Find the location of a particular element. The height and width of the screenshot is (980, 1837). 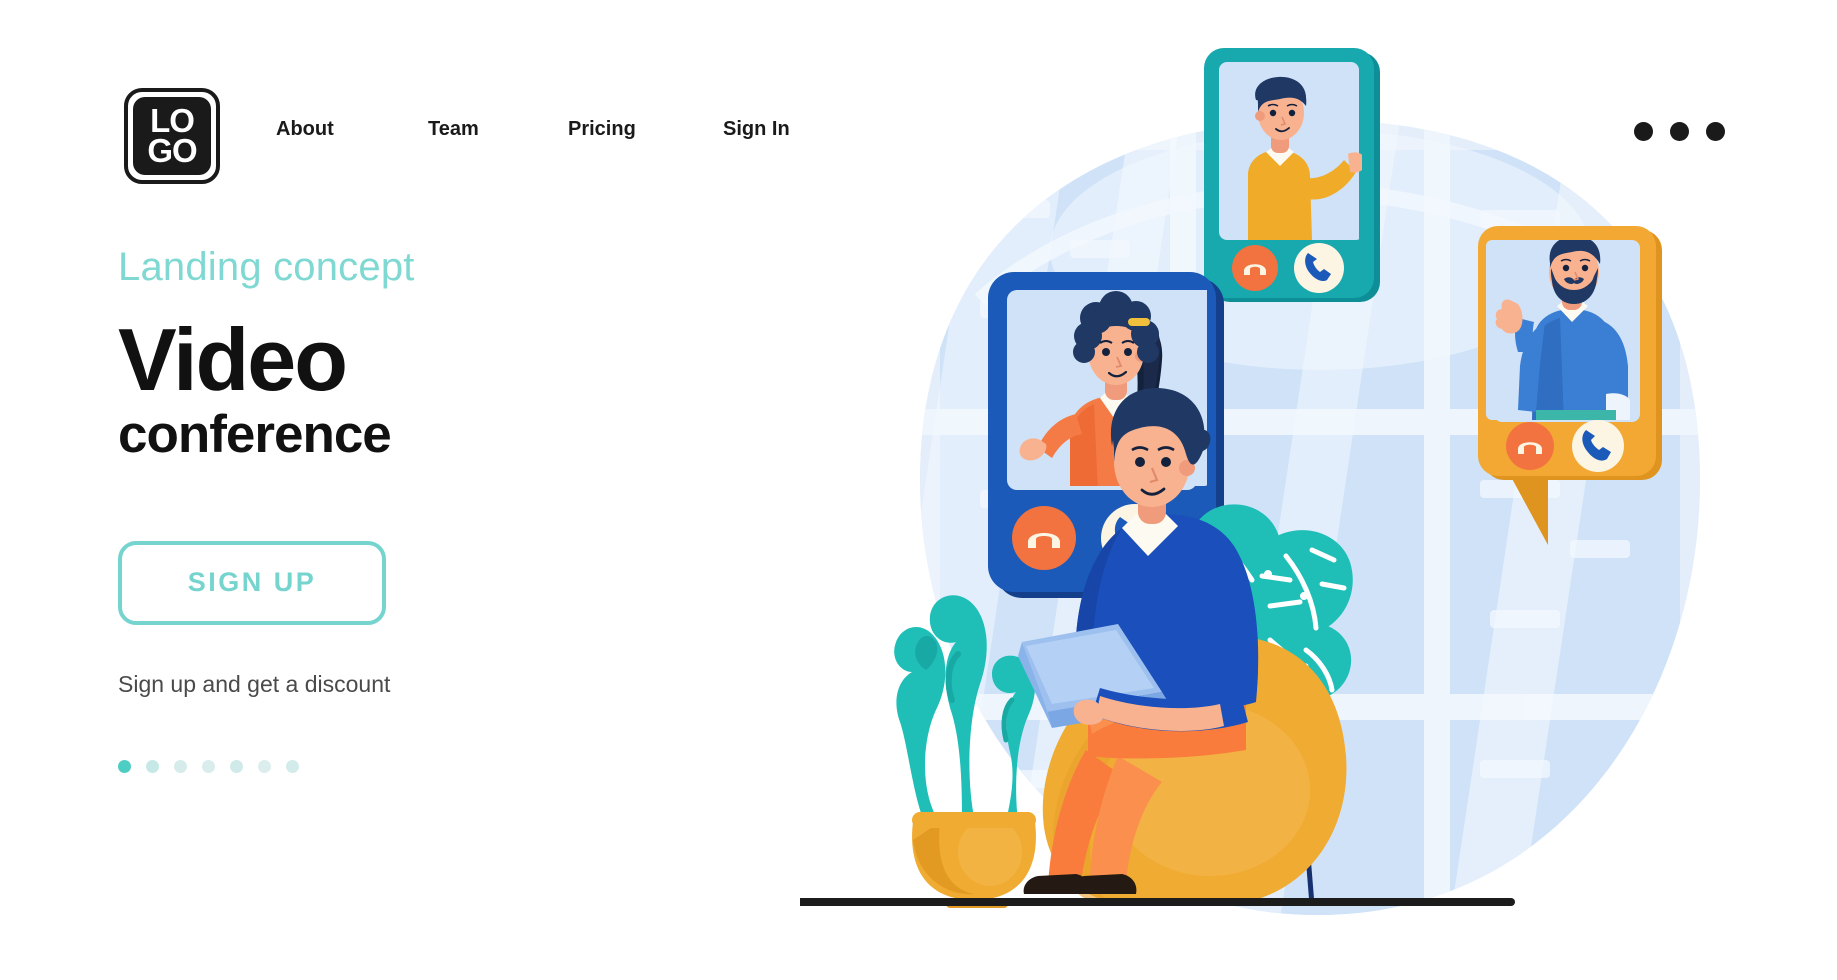

logo-inner: LO GO is located at coordinates (172, 136).